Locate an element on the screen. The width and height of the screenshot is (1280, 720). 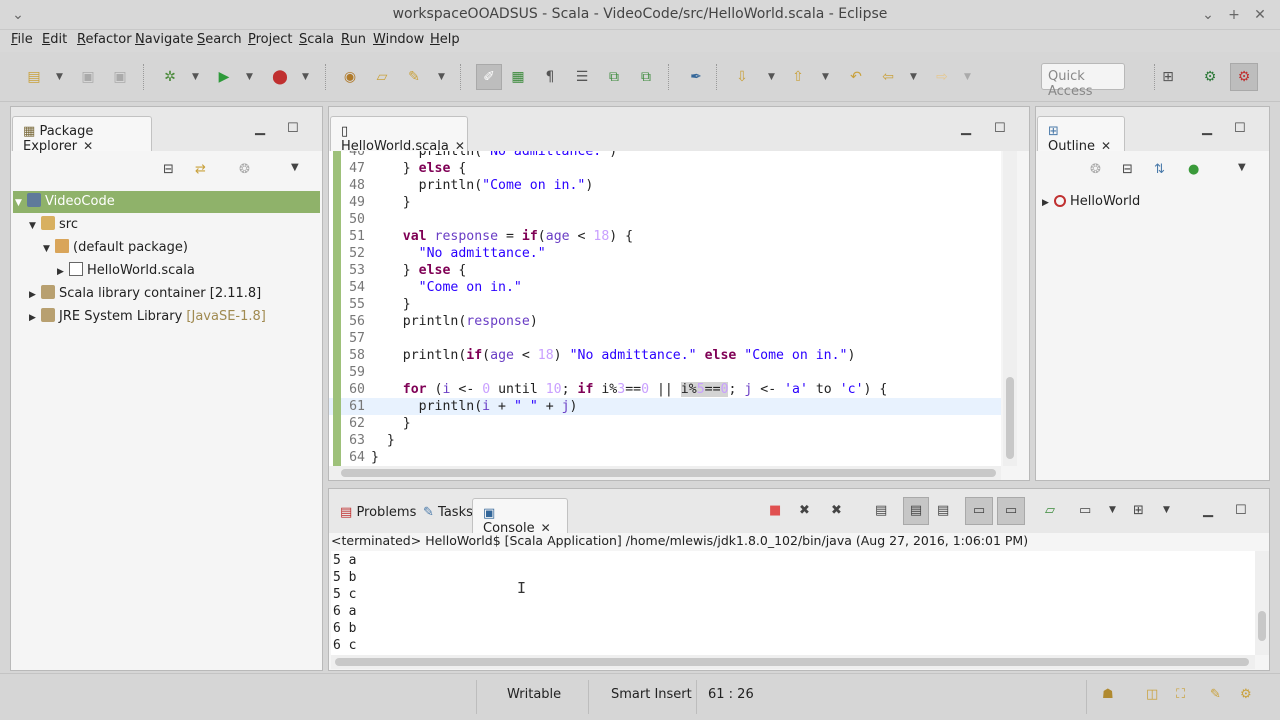
show-on-stdout-icon: ▭ is located at coordinates (979, 511).